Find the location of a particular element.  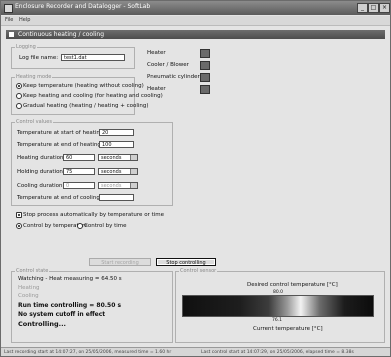

led-label-heater: Heater is located at coordinates (156, 53).